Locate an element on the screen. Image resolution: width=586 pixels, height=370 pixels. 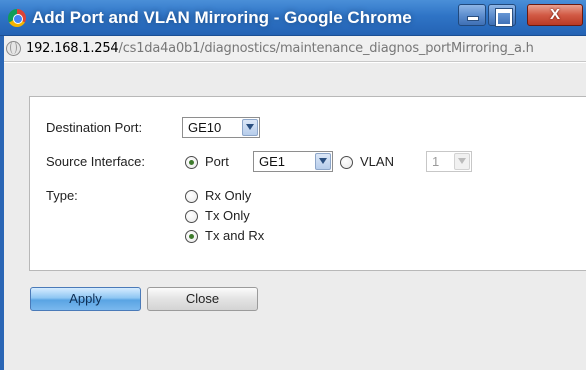
maximize-button is located at coordinates (502, 15).